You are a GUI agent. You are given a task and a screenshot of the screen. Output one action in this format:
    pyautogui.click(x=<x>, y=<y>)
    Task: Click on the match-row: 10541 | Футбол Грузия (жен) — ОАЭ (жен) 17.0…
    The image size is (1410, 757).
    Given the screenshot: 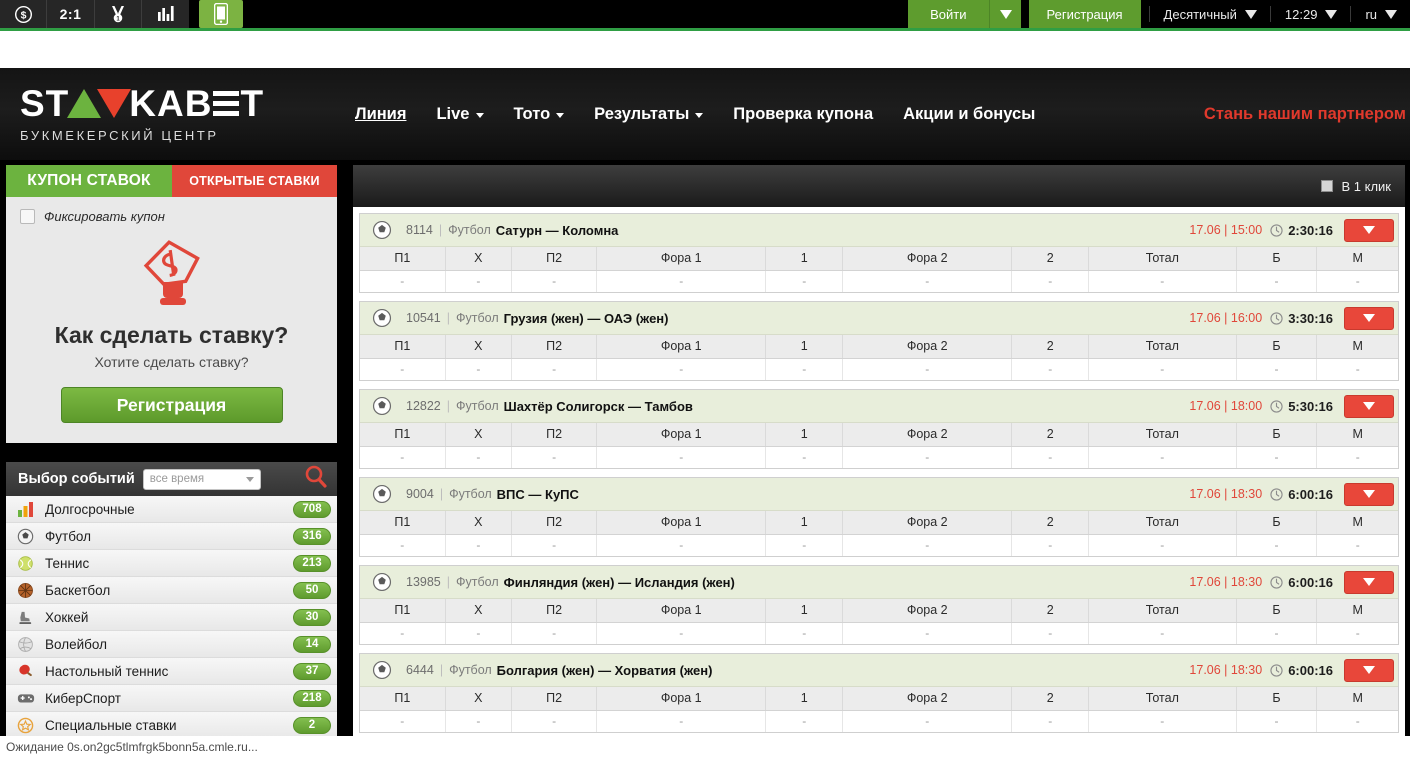 What is the action you would take?
    pyautogui.click(x=879, y=341)
    